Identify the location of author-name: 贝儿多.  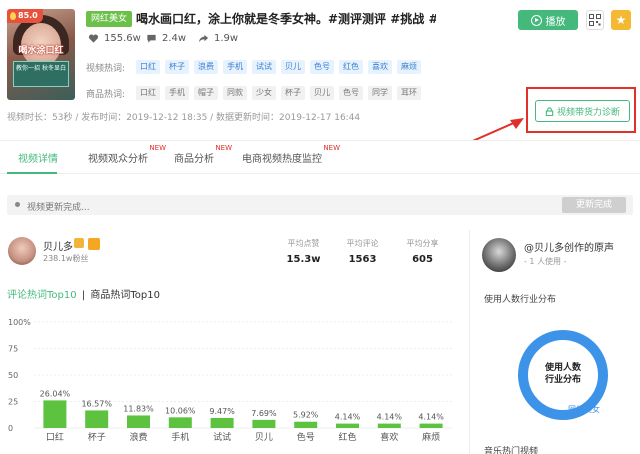
(58, 245).